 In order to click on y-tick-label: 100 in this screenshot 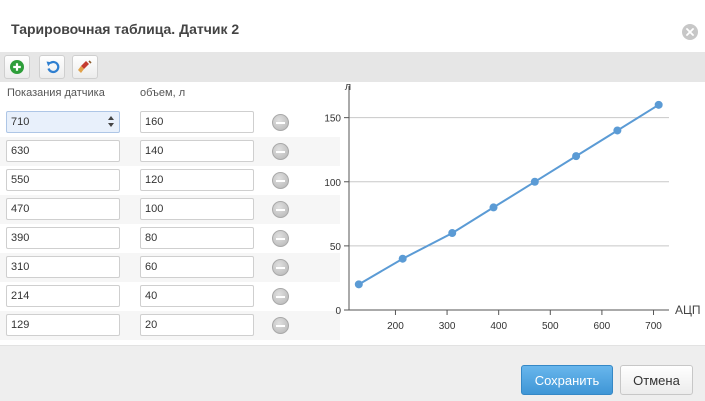, I will do `click(332, 183)`.